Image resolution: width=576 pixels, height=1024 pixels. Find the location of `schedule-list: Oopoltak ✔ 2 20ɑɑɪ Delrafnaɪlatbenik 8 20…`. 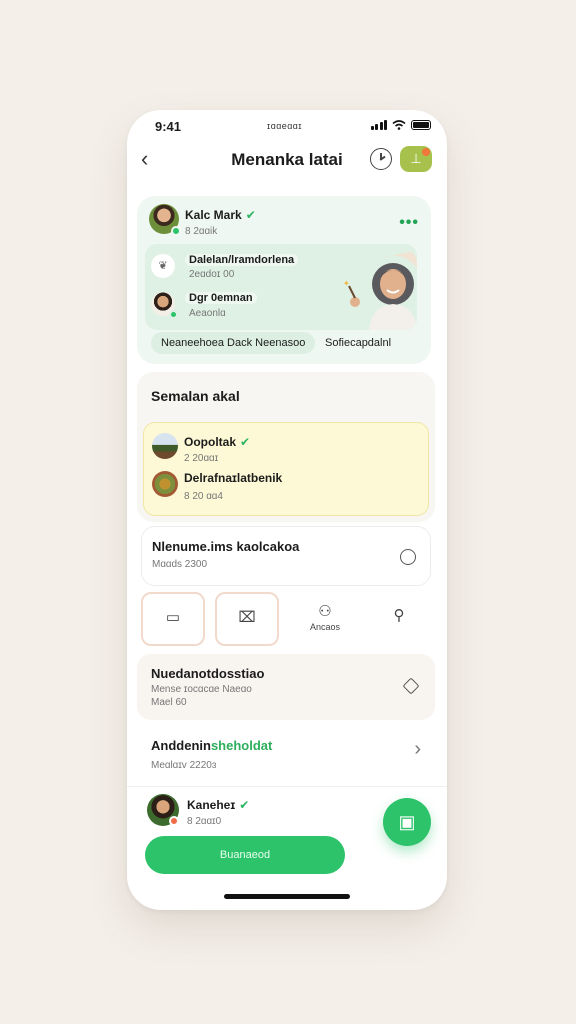

schedule-list: Oopoltak ✔ 2 20ɑɑɪ Delrafnaɪlatbenik 8 20… is located at coordinates (286, 469).